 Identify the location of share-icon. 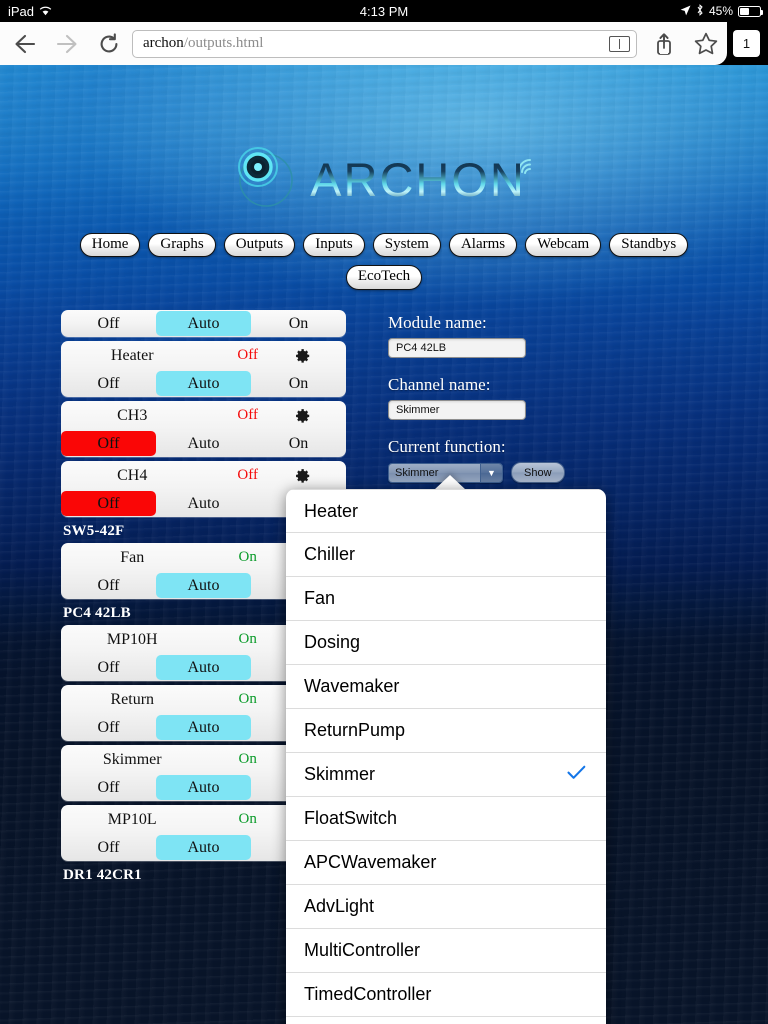
(664, 43).